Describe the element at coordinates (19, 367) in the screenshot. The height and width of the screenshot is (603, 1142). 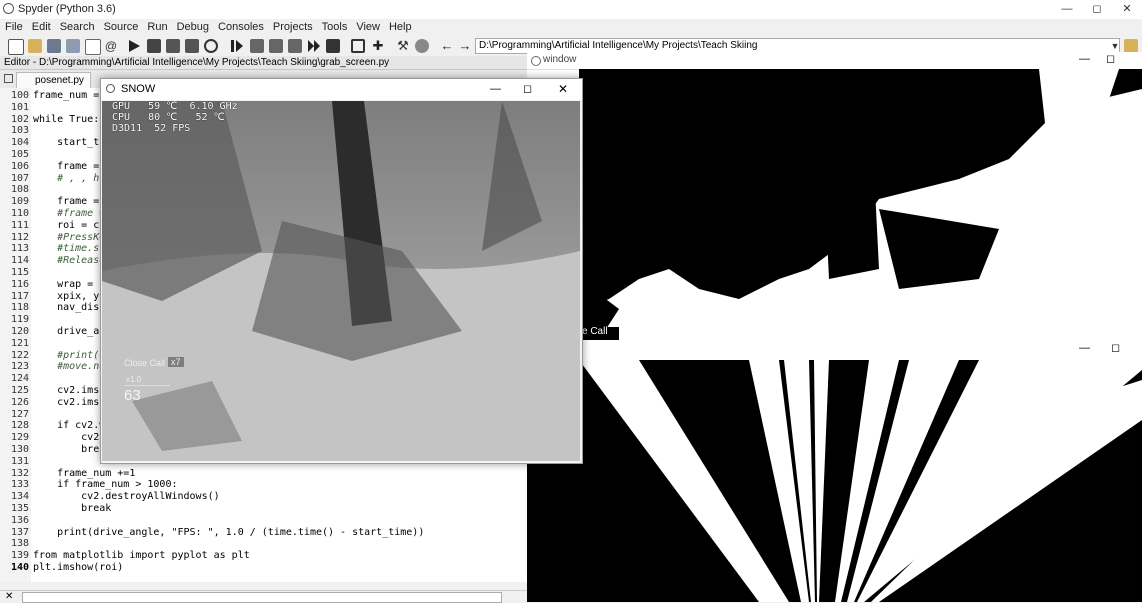
I see `line-number: 123` at that location.